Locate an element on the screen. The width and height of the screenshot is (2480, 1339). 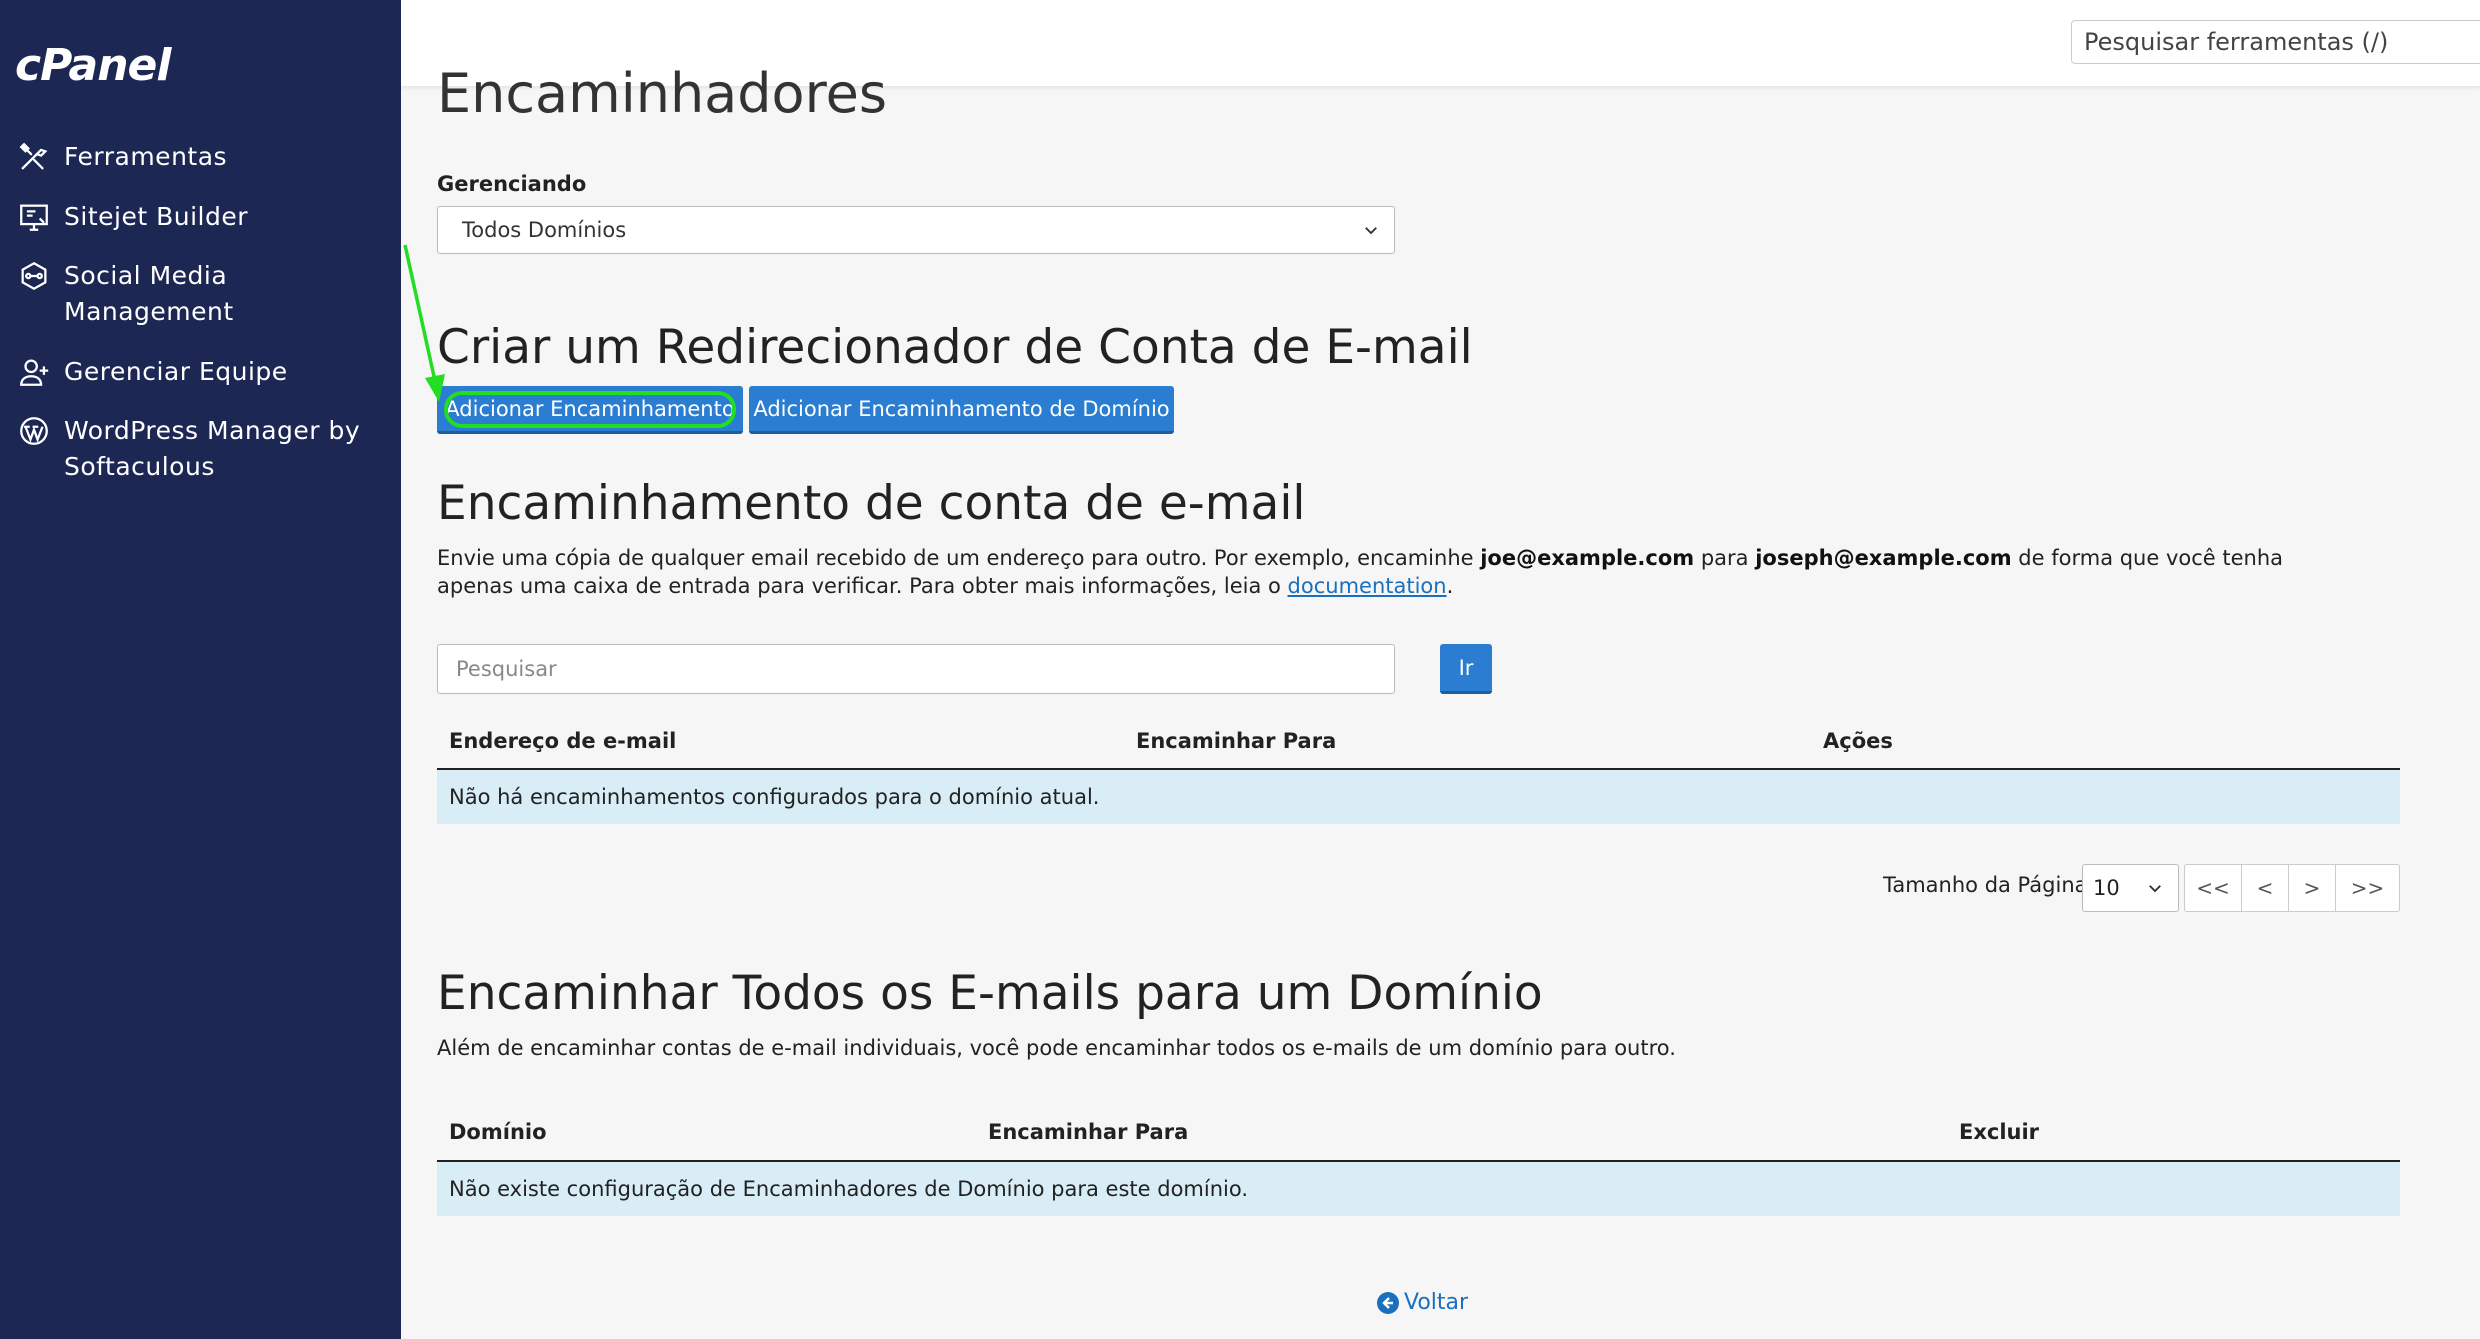
social-icon is located at coordinates (34, 276).